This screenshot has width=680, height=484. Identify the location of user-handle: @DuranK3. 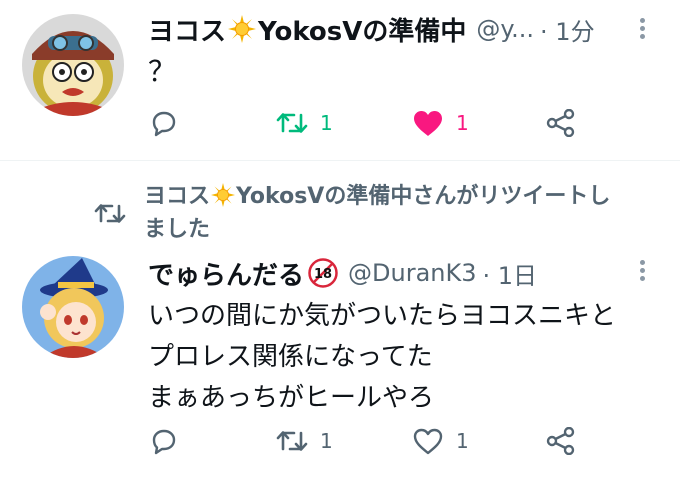
(412, 273).